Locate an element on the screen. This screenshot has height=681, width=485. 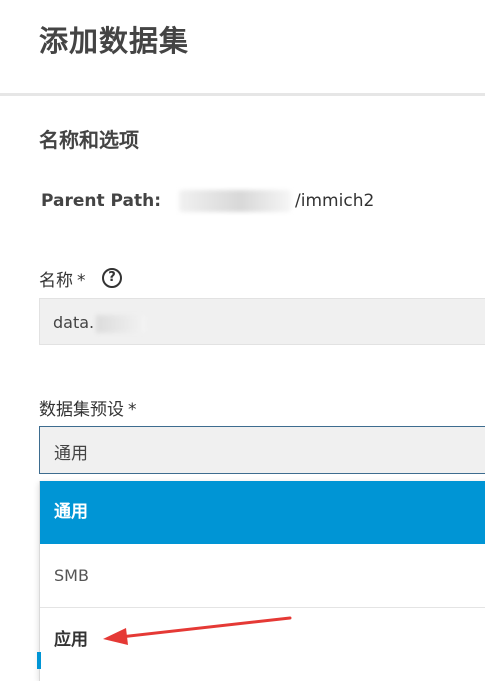
page-title: 添加数据集 is located at coordinates (114, 41).